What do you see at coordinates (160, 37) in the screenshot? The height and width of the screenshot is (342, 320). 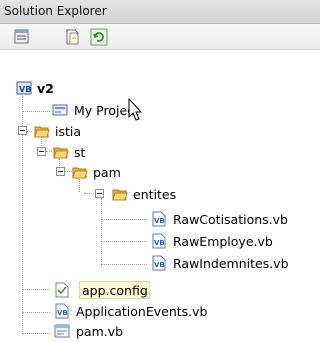 I see `solution-explorer-toolbar` at bounding box center [160, 37].